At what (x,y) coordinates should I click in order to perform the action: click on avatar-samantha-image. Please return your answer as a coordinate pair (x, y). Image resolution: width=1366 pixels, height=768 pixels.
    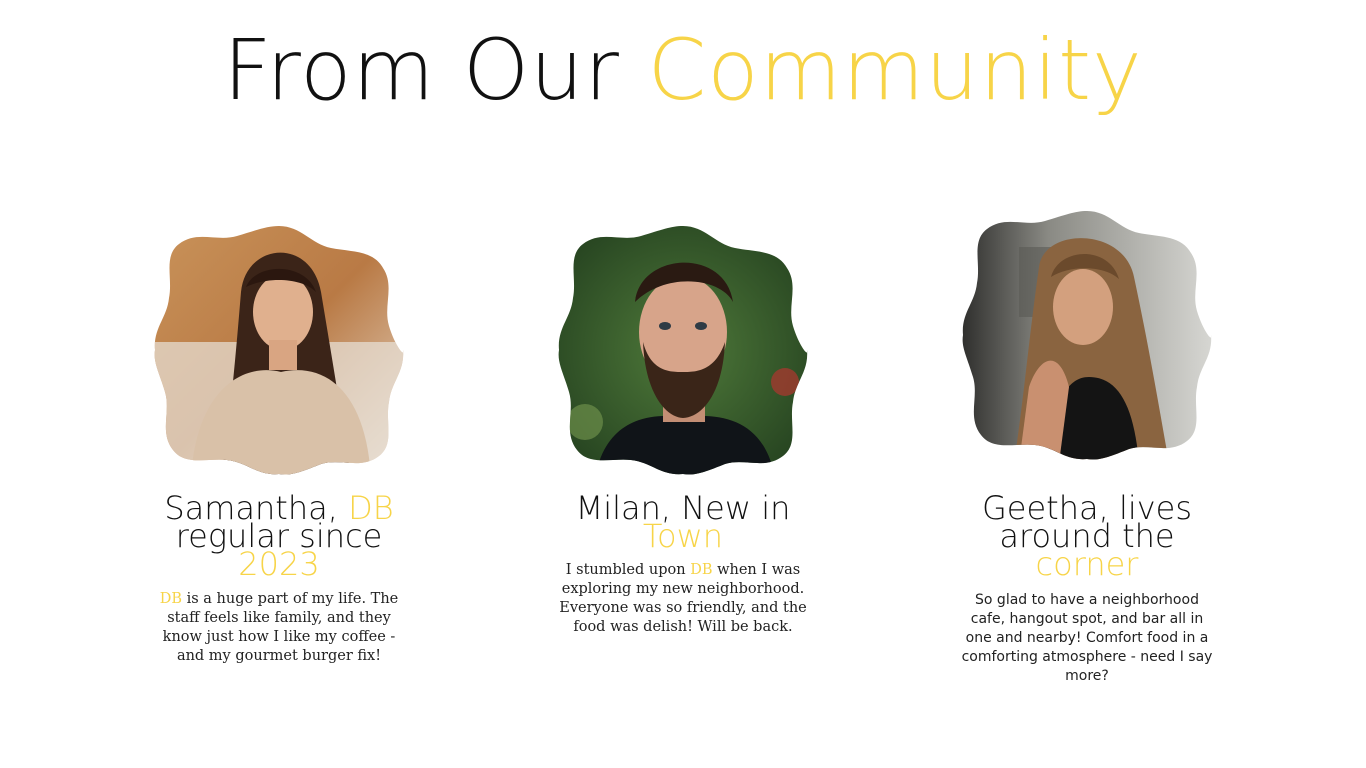
    Looking at the image, I should click on (279, 350).